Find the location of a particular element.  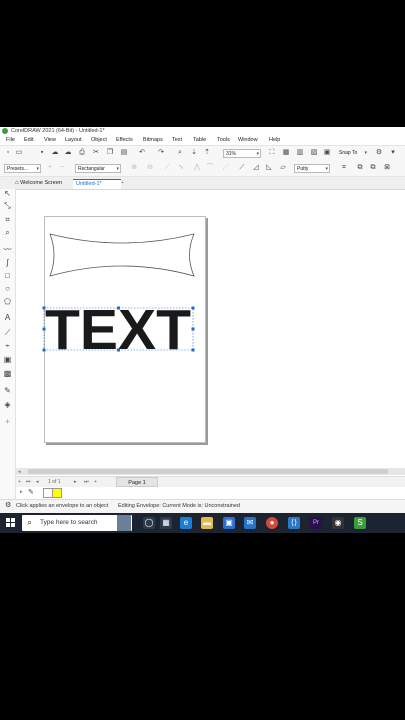

premiere-pro-icon: Pr is located at coordinates (316, 523).